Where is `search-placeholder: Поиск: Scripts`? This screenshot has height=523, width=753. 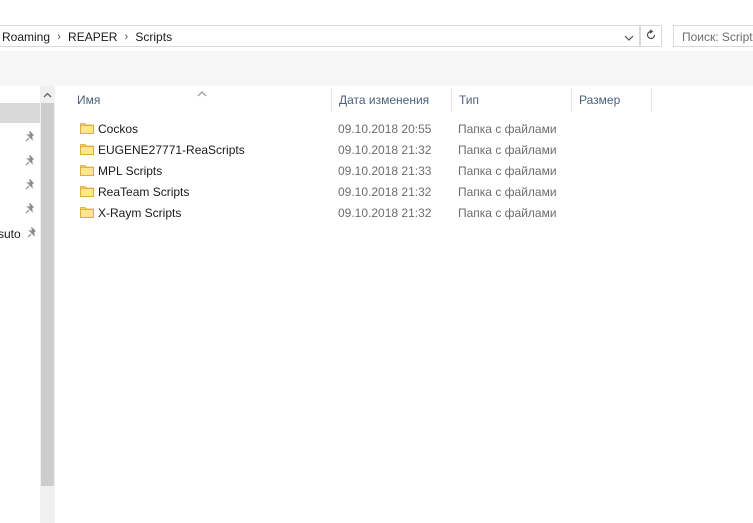
search-placeholder: Поиск: Scripts is located at coordinates (717, 37).